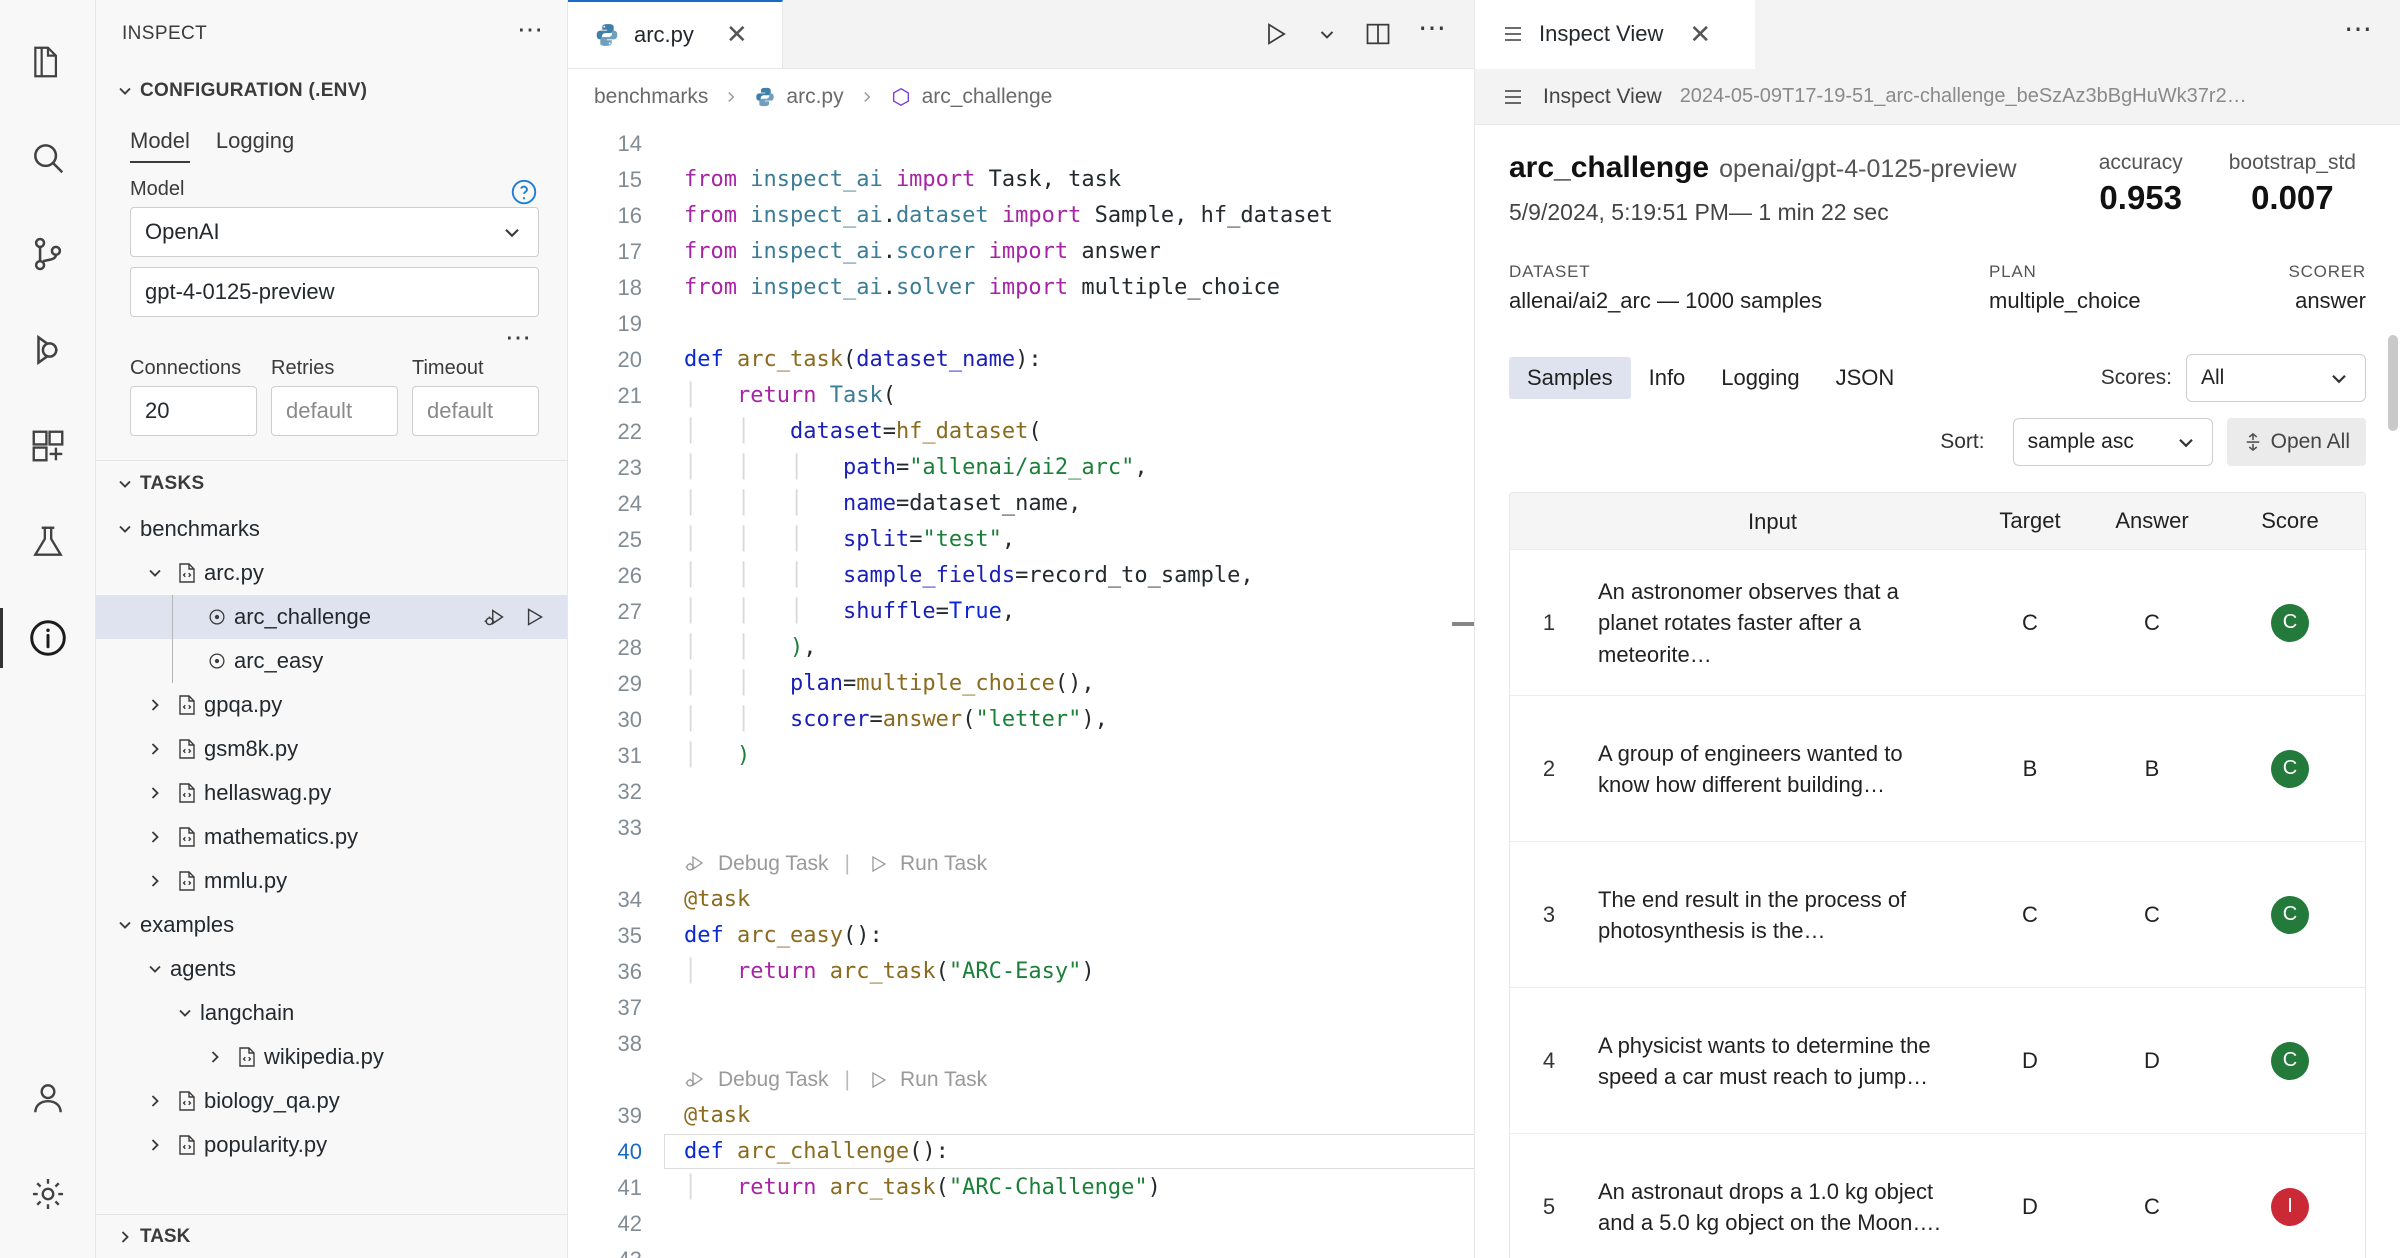 The width and height of the screenshot is (2400, 1258). What do you see at coordinates (1021, 792) in the screenshot?
I see `code-line: 32` at bounding box center [1021, 792].